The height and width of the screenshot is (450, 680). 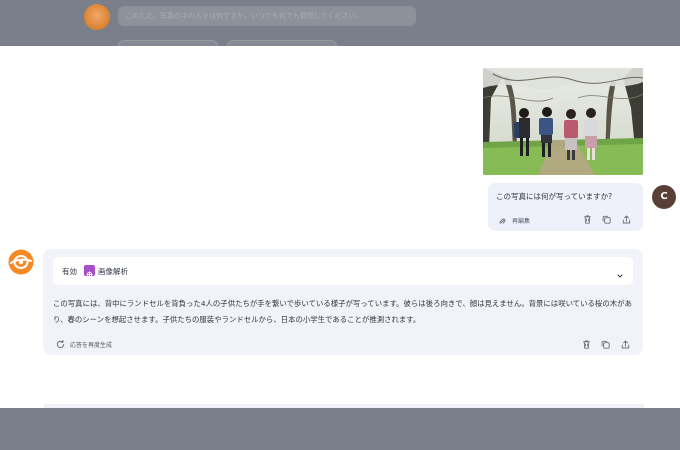 What do you see at coordinates (113, 271) in the screenshot?
I see `mode-label: 画像解析` at bounding box center [113, 271].